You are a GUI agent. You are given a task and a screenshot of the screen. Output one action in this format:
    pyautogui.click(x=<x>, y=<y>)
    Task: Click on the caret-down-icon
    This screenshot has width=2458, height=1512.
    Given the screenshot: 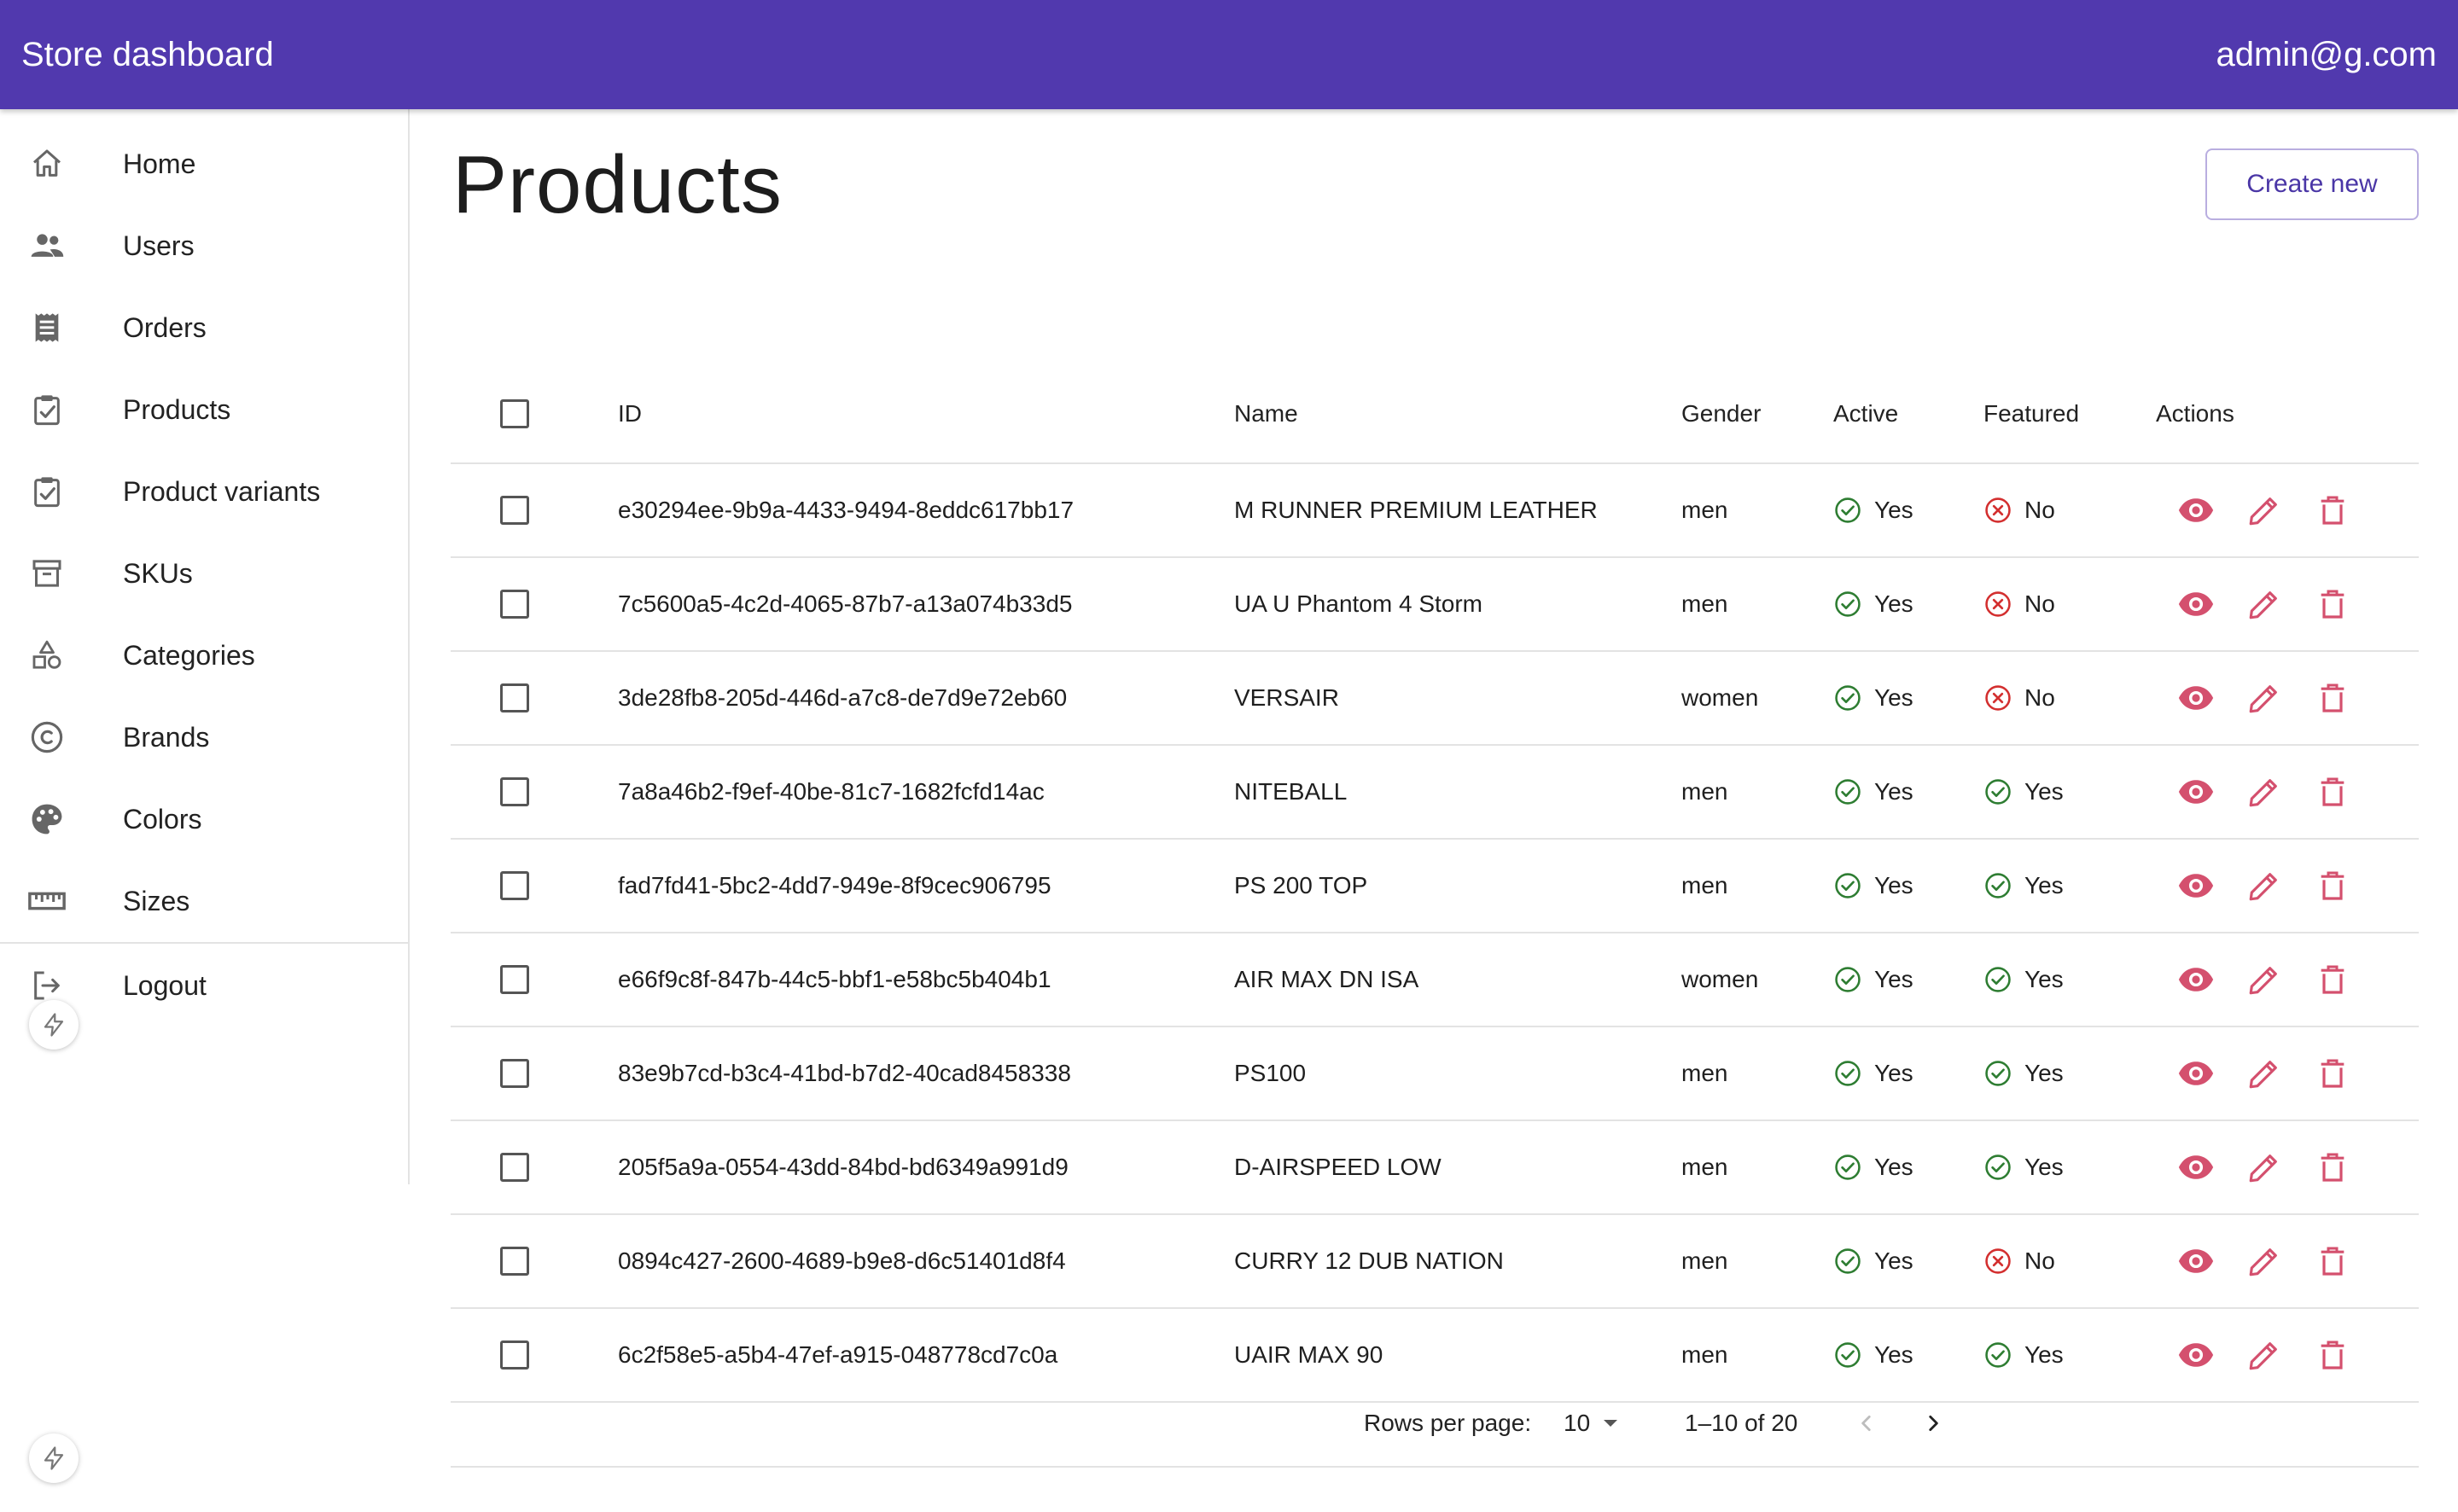 What is the action you would take?
    pyautogui.click(x=1611, y=1423)
    